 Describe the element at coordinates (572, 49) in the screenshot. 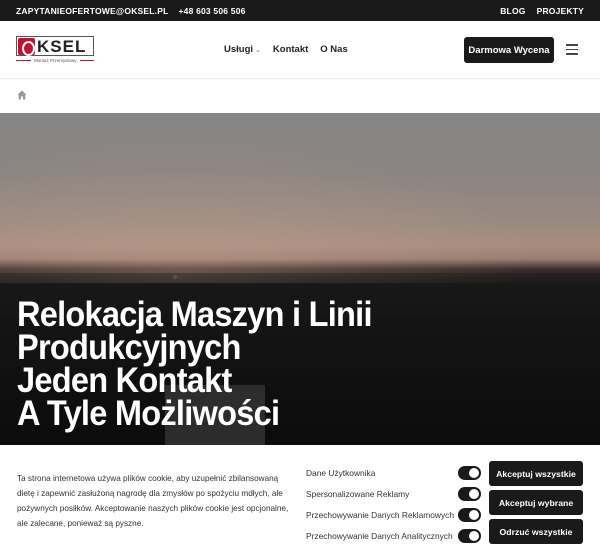

I see `hamburger-icon` at that location.